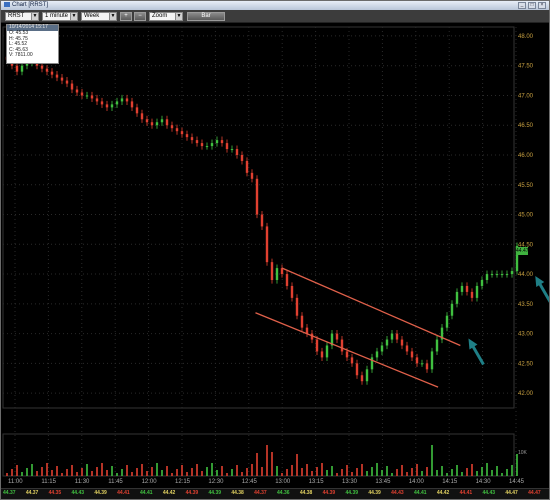  I want to click on x-tick-label: 13:00, so click(283, 482).